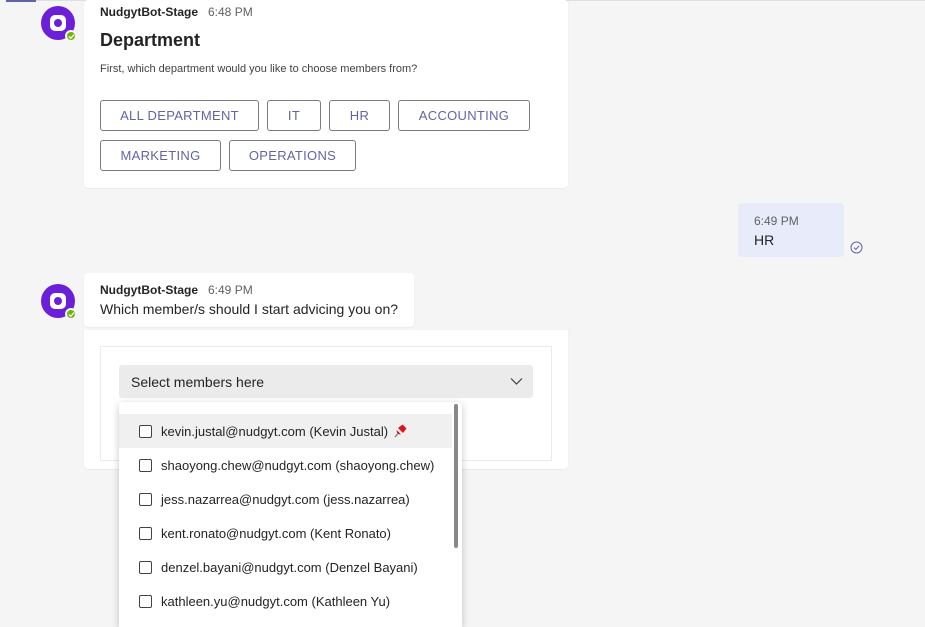  I want to click on option-accounting-button: ACCOUNTING, so click(464, 115).